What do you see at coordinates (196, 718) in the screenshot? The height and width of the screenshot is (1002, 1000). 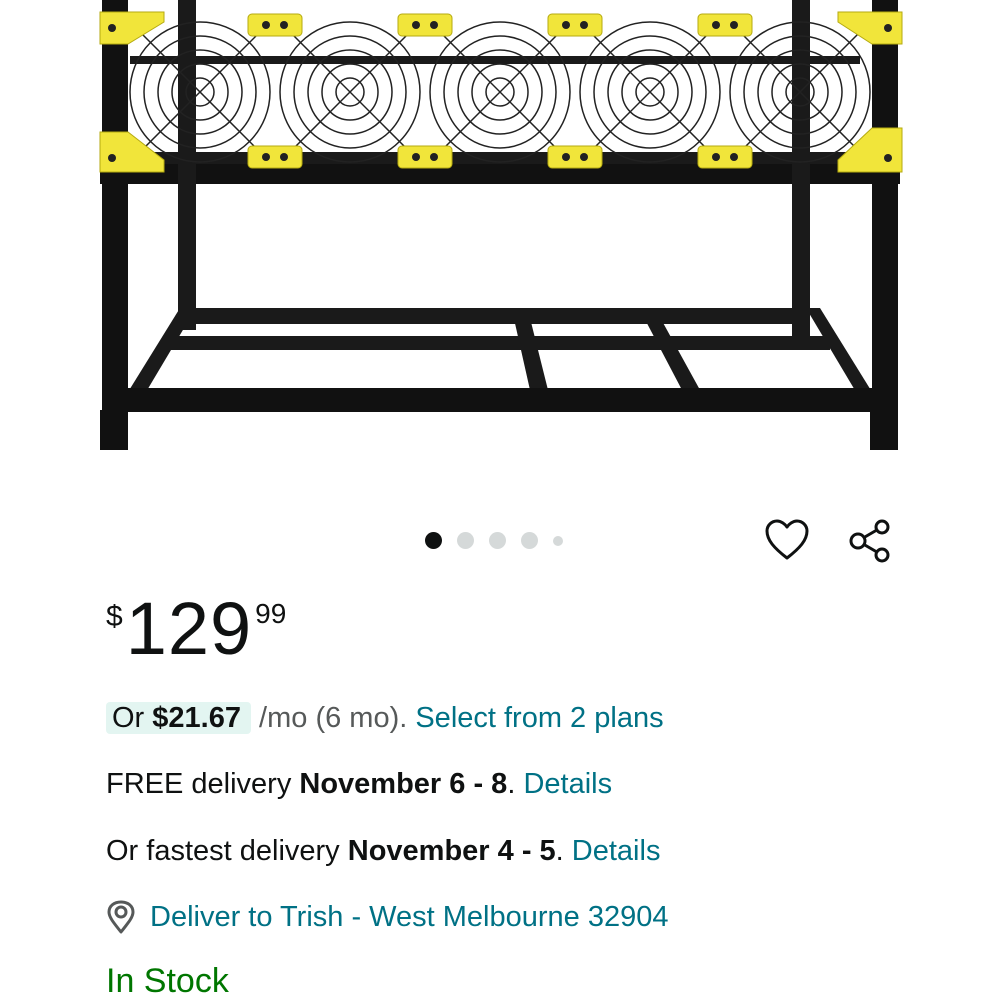 I see `installment-amount: $21.67` at bounding box center [196, 718].